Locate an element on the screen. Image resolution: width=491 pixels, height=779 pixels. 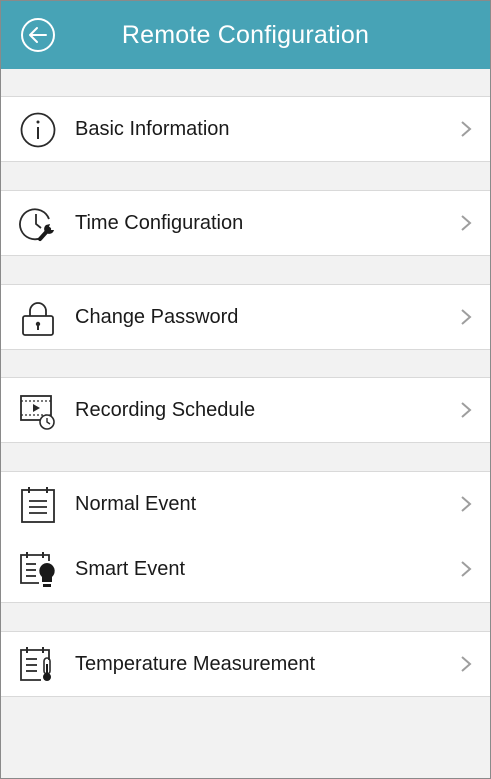
info-icon is located at coordinates (38, 130).